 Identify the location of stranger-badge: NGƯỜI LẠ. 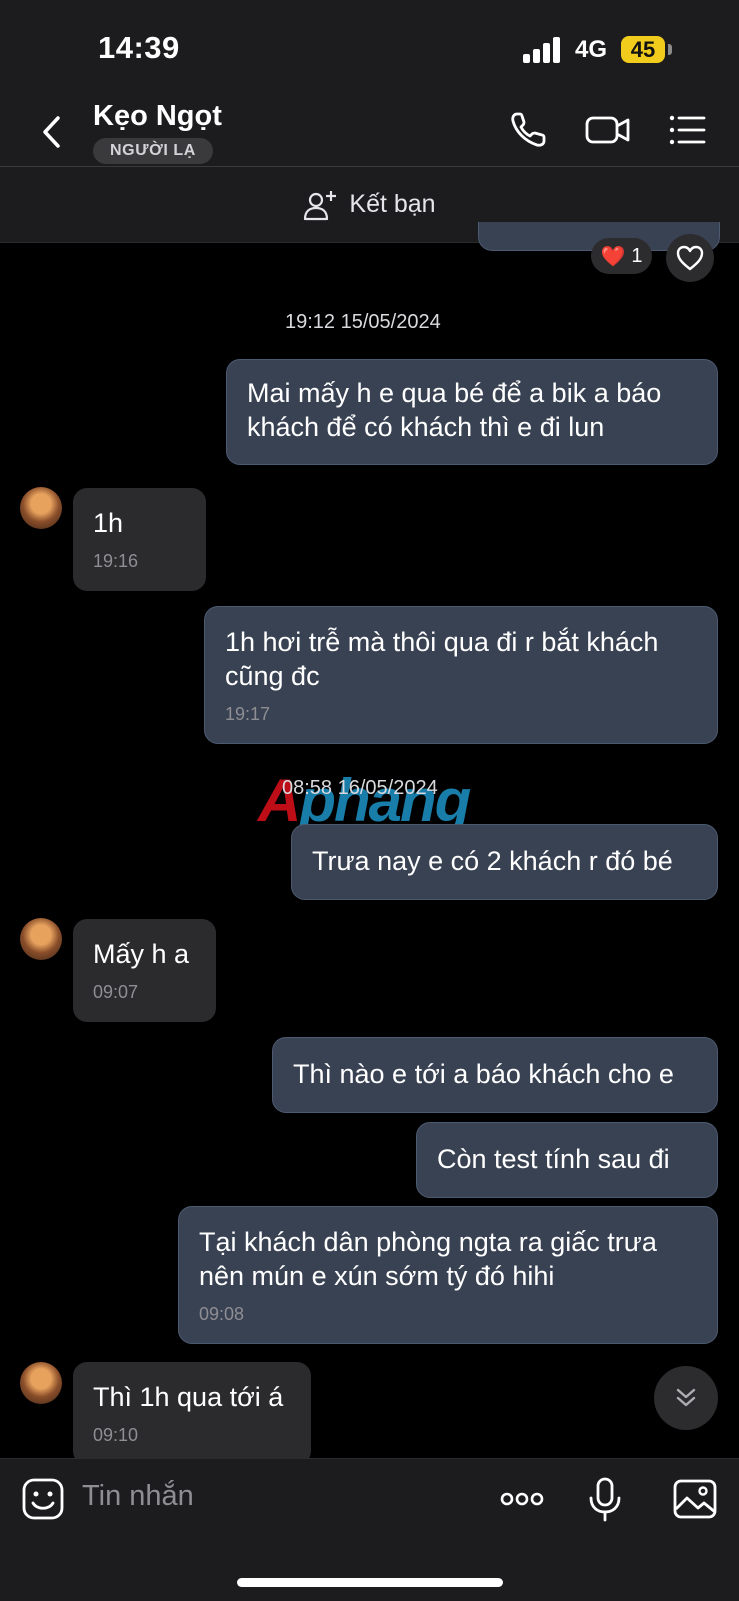
(153, 151).